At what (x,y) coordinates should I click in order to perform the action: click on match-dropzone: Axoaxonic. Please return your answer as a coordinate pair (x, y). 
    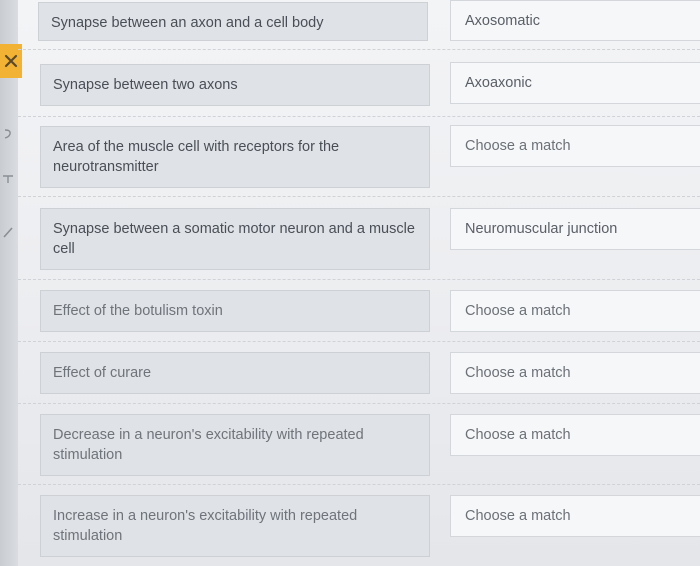
    Looking at the image, I should click on (575, 83).